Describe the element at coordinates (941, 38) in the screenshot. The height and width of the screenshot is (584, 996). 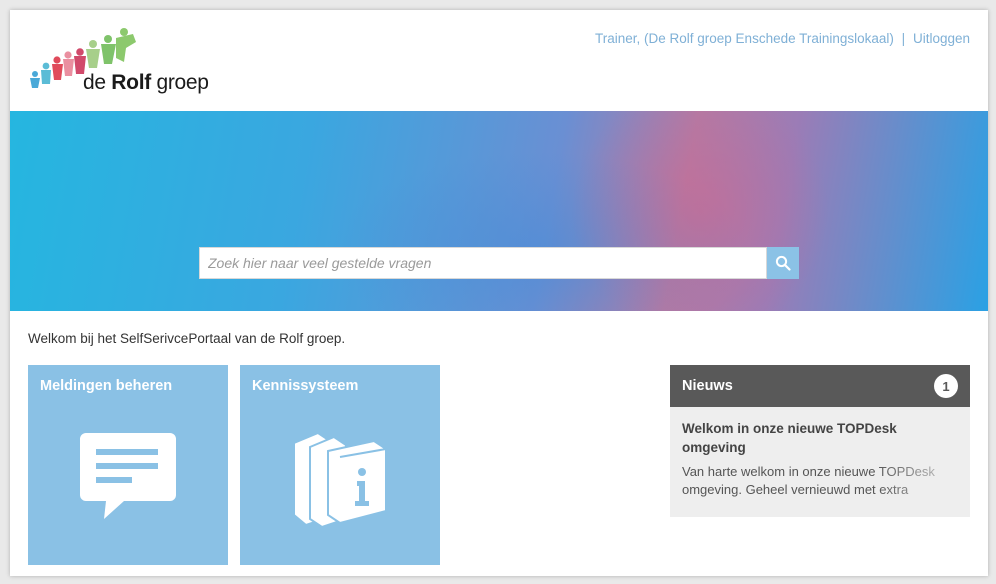
I see `logout-link: Uitloggen` at that location.